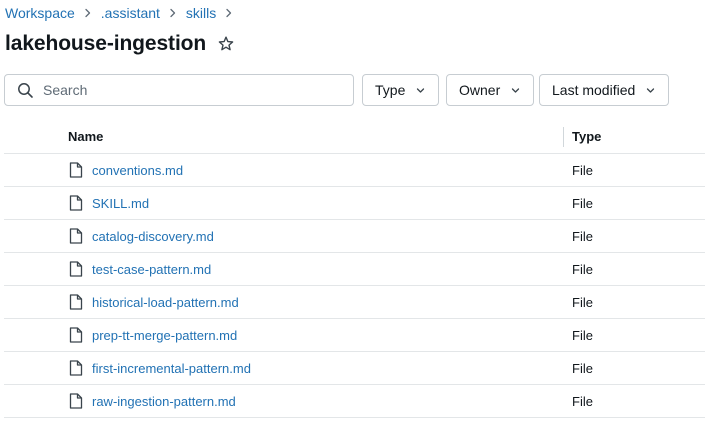 The image size is (705, 432). I want to click on table-row: raw-ingestion-pattern.md File, so click(354, 401).